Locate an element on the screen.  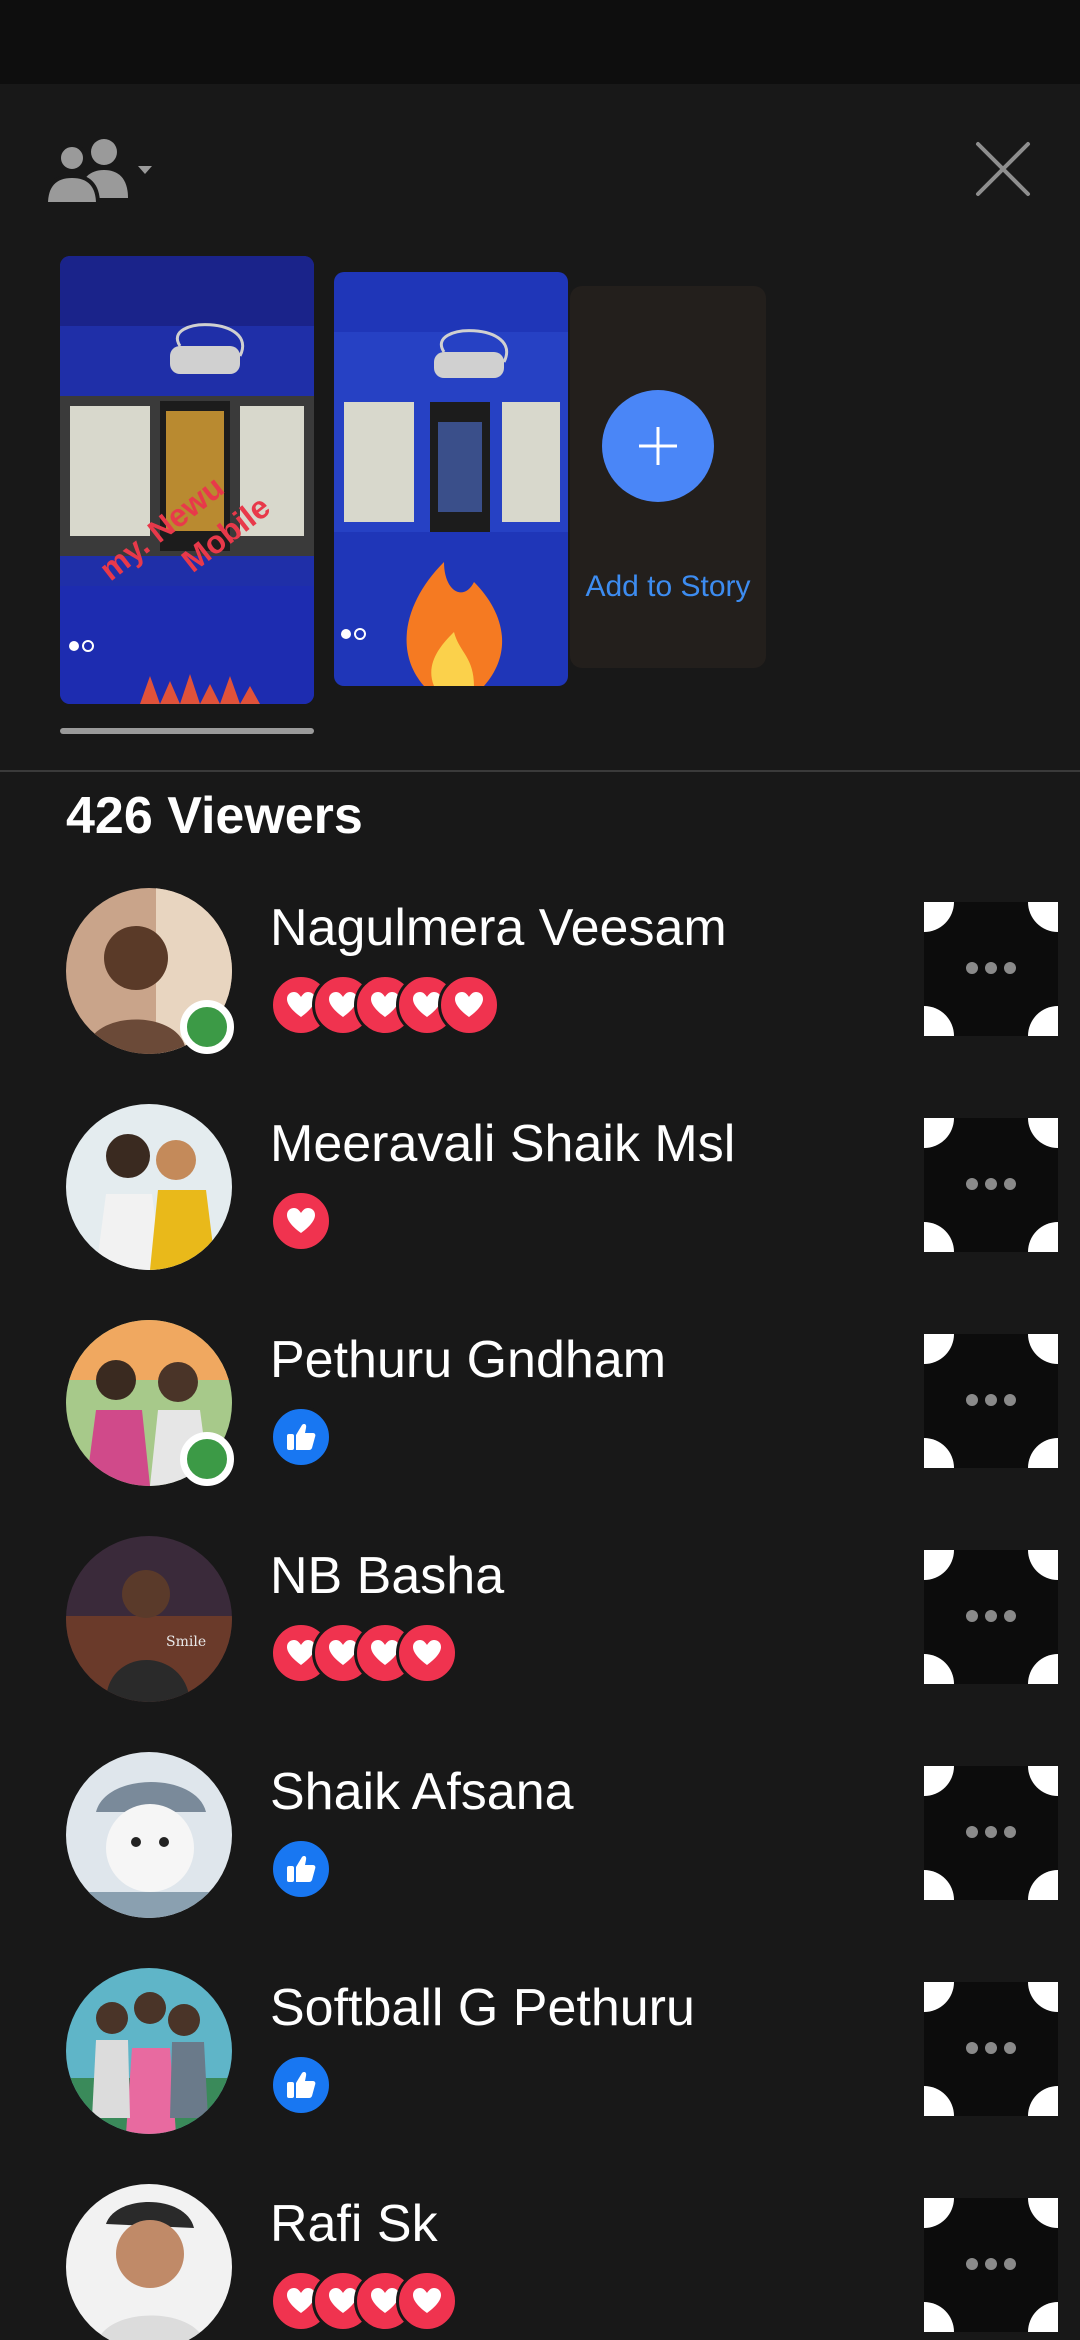
viewer-name: NB Basha is located at coordinates (387, 1576).